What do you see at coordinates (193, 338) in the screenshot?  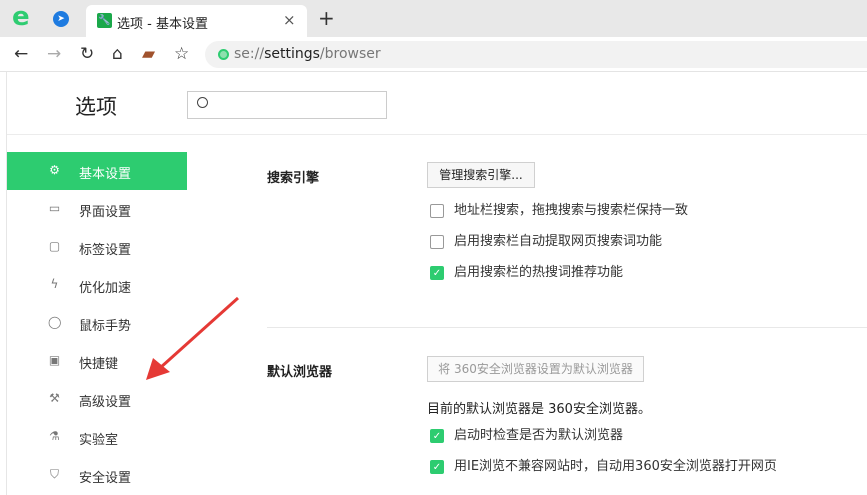 I see `annotation-arrow-icon` at bounding box center [193, 338].